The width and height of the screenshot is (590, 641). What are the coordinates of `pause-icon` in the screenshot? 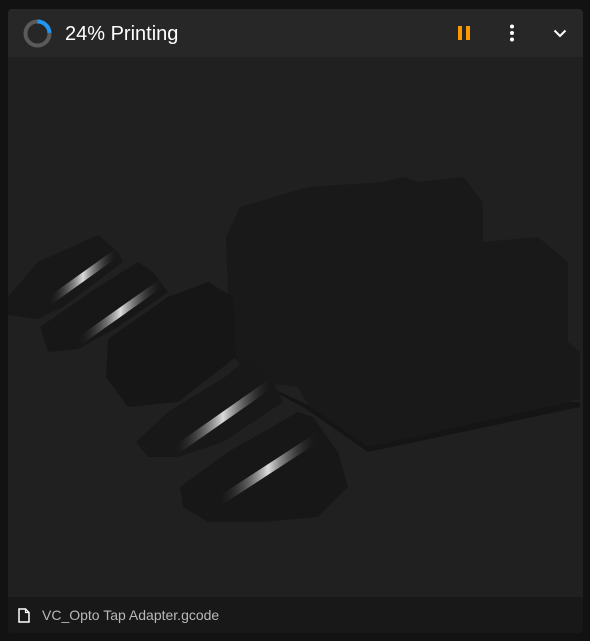 It's located at (464, 33).